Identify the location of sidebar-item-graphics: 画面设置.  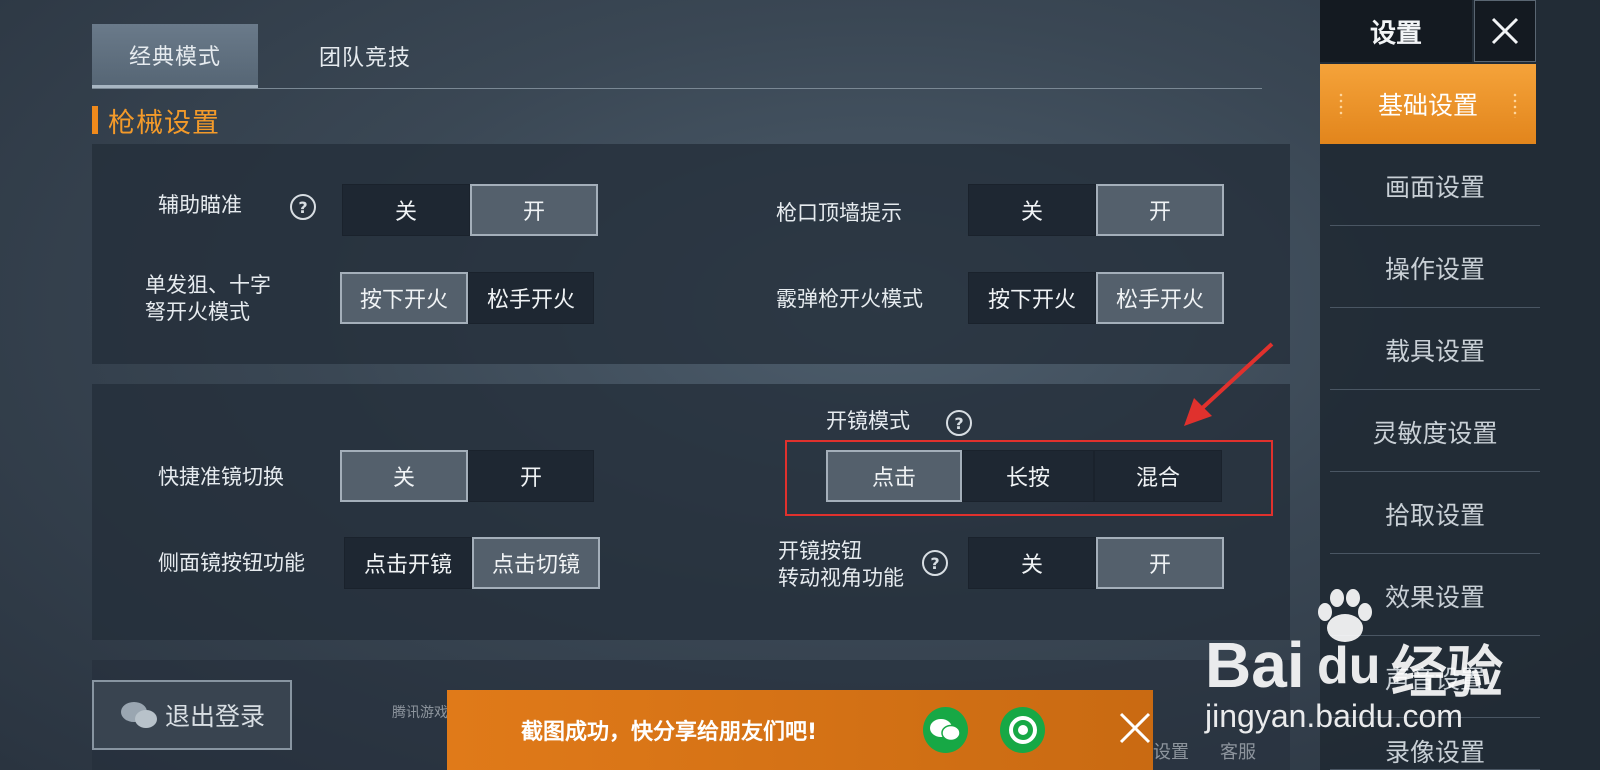
(1435, 186).